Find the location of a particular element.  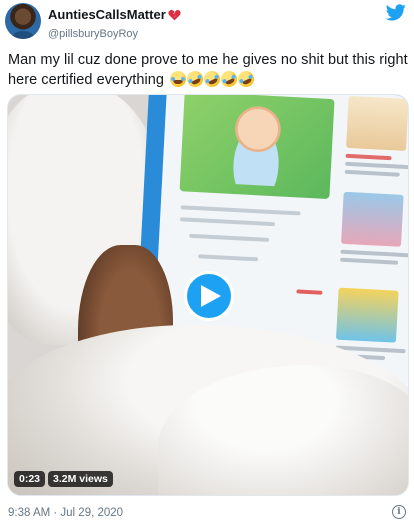

user-info: AuntiesCallsMatter @pillsburyBoyRoy is located at coordinates (114, 23).